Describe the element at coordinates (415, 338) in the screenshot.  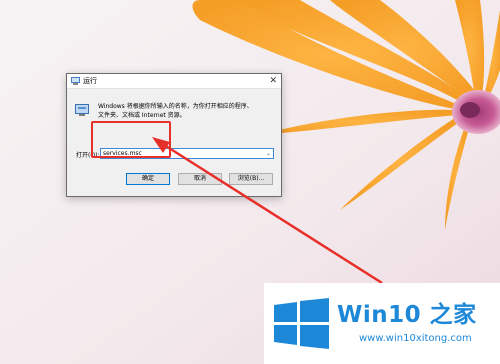
I see `watermark-url: www.win10xitong.com` at that location.